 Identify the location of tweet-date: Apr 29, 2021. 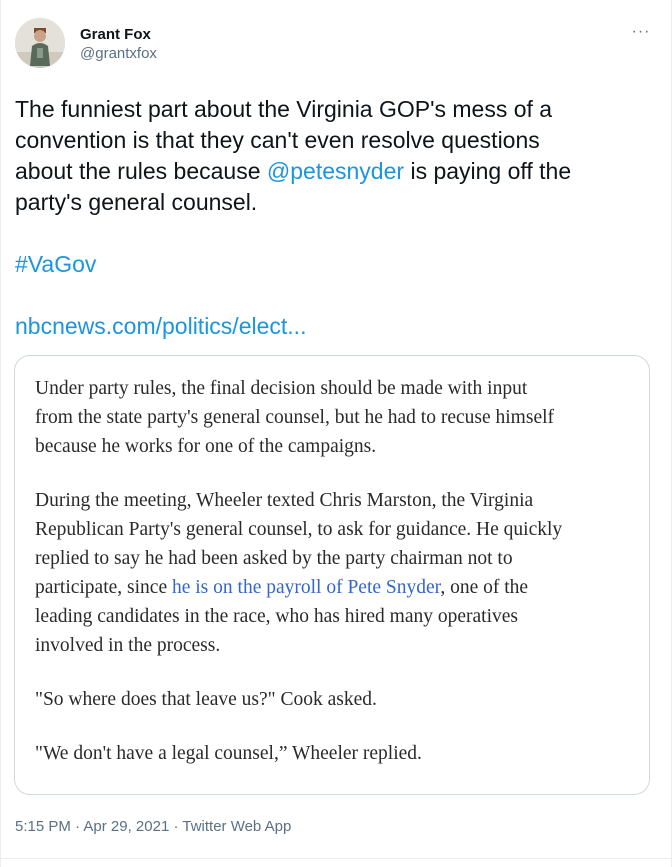
(126, 826).